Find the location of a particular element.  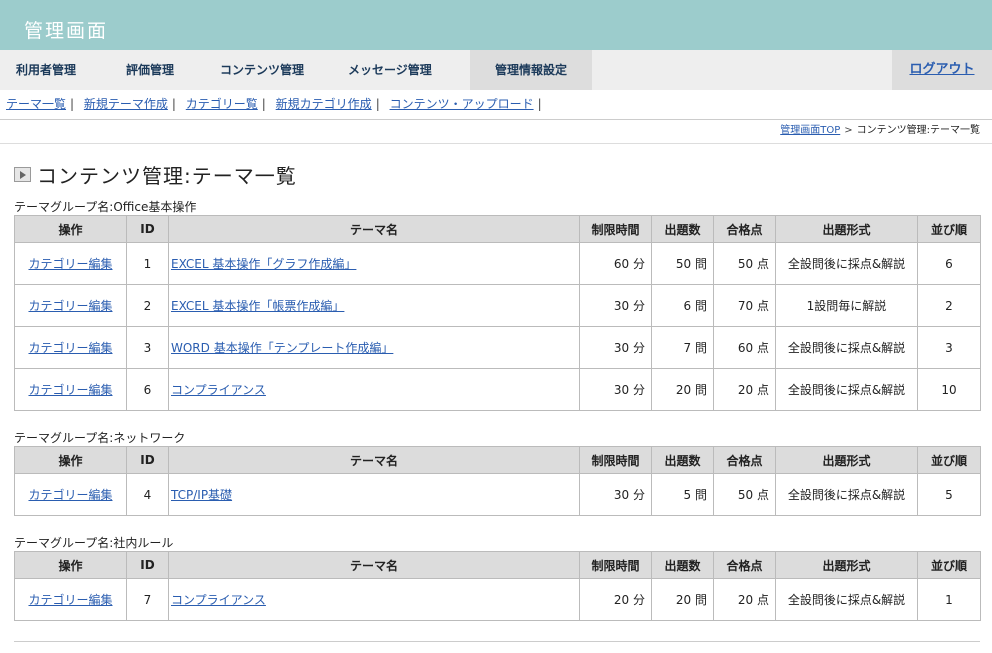

app-title: 管理画面 is located at coordinates (496, 25).